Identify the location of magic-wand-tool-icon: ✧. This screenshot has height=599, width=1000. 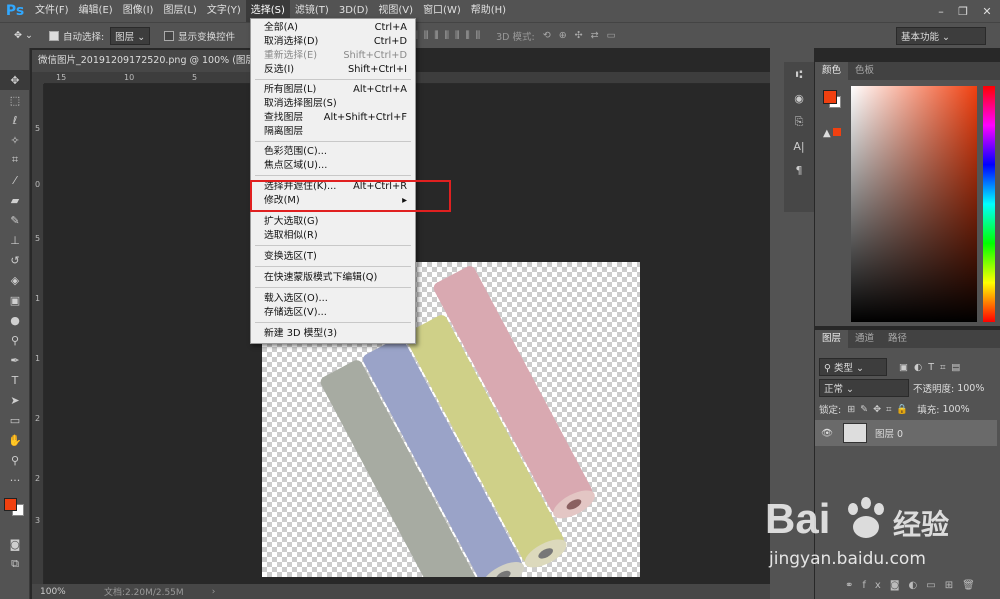
(15, 140).